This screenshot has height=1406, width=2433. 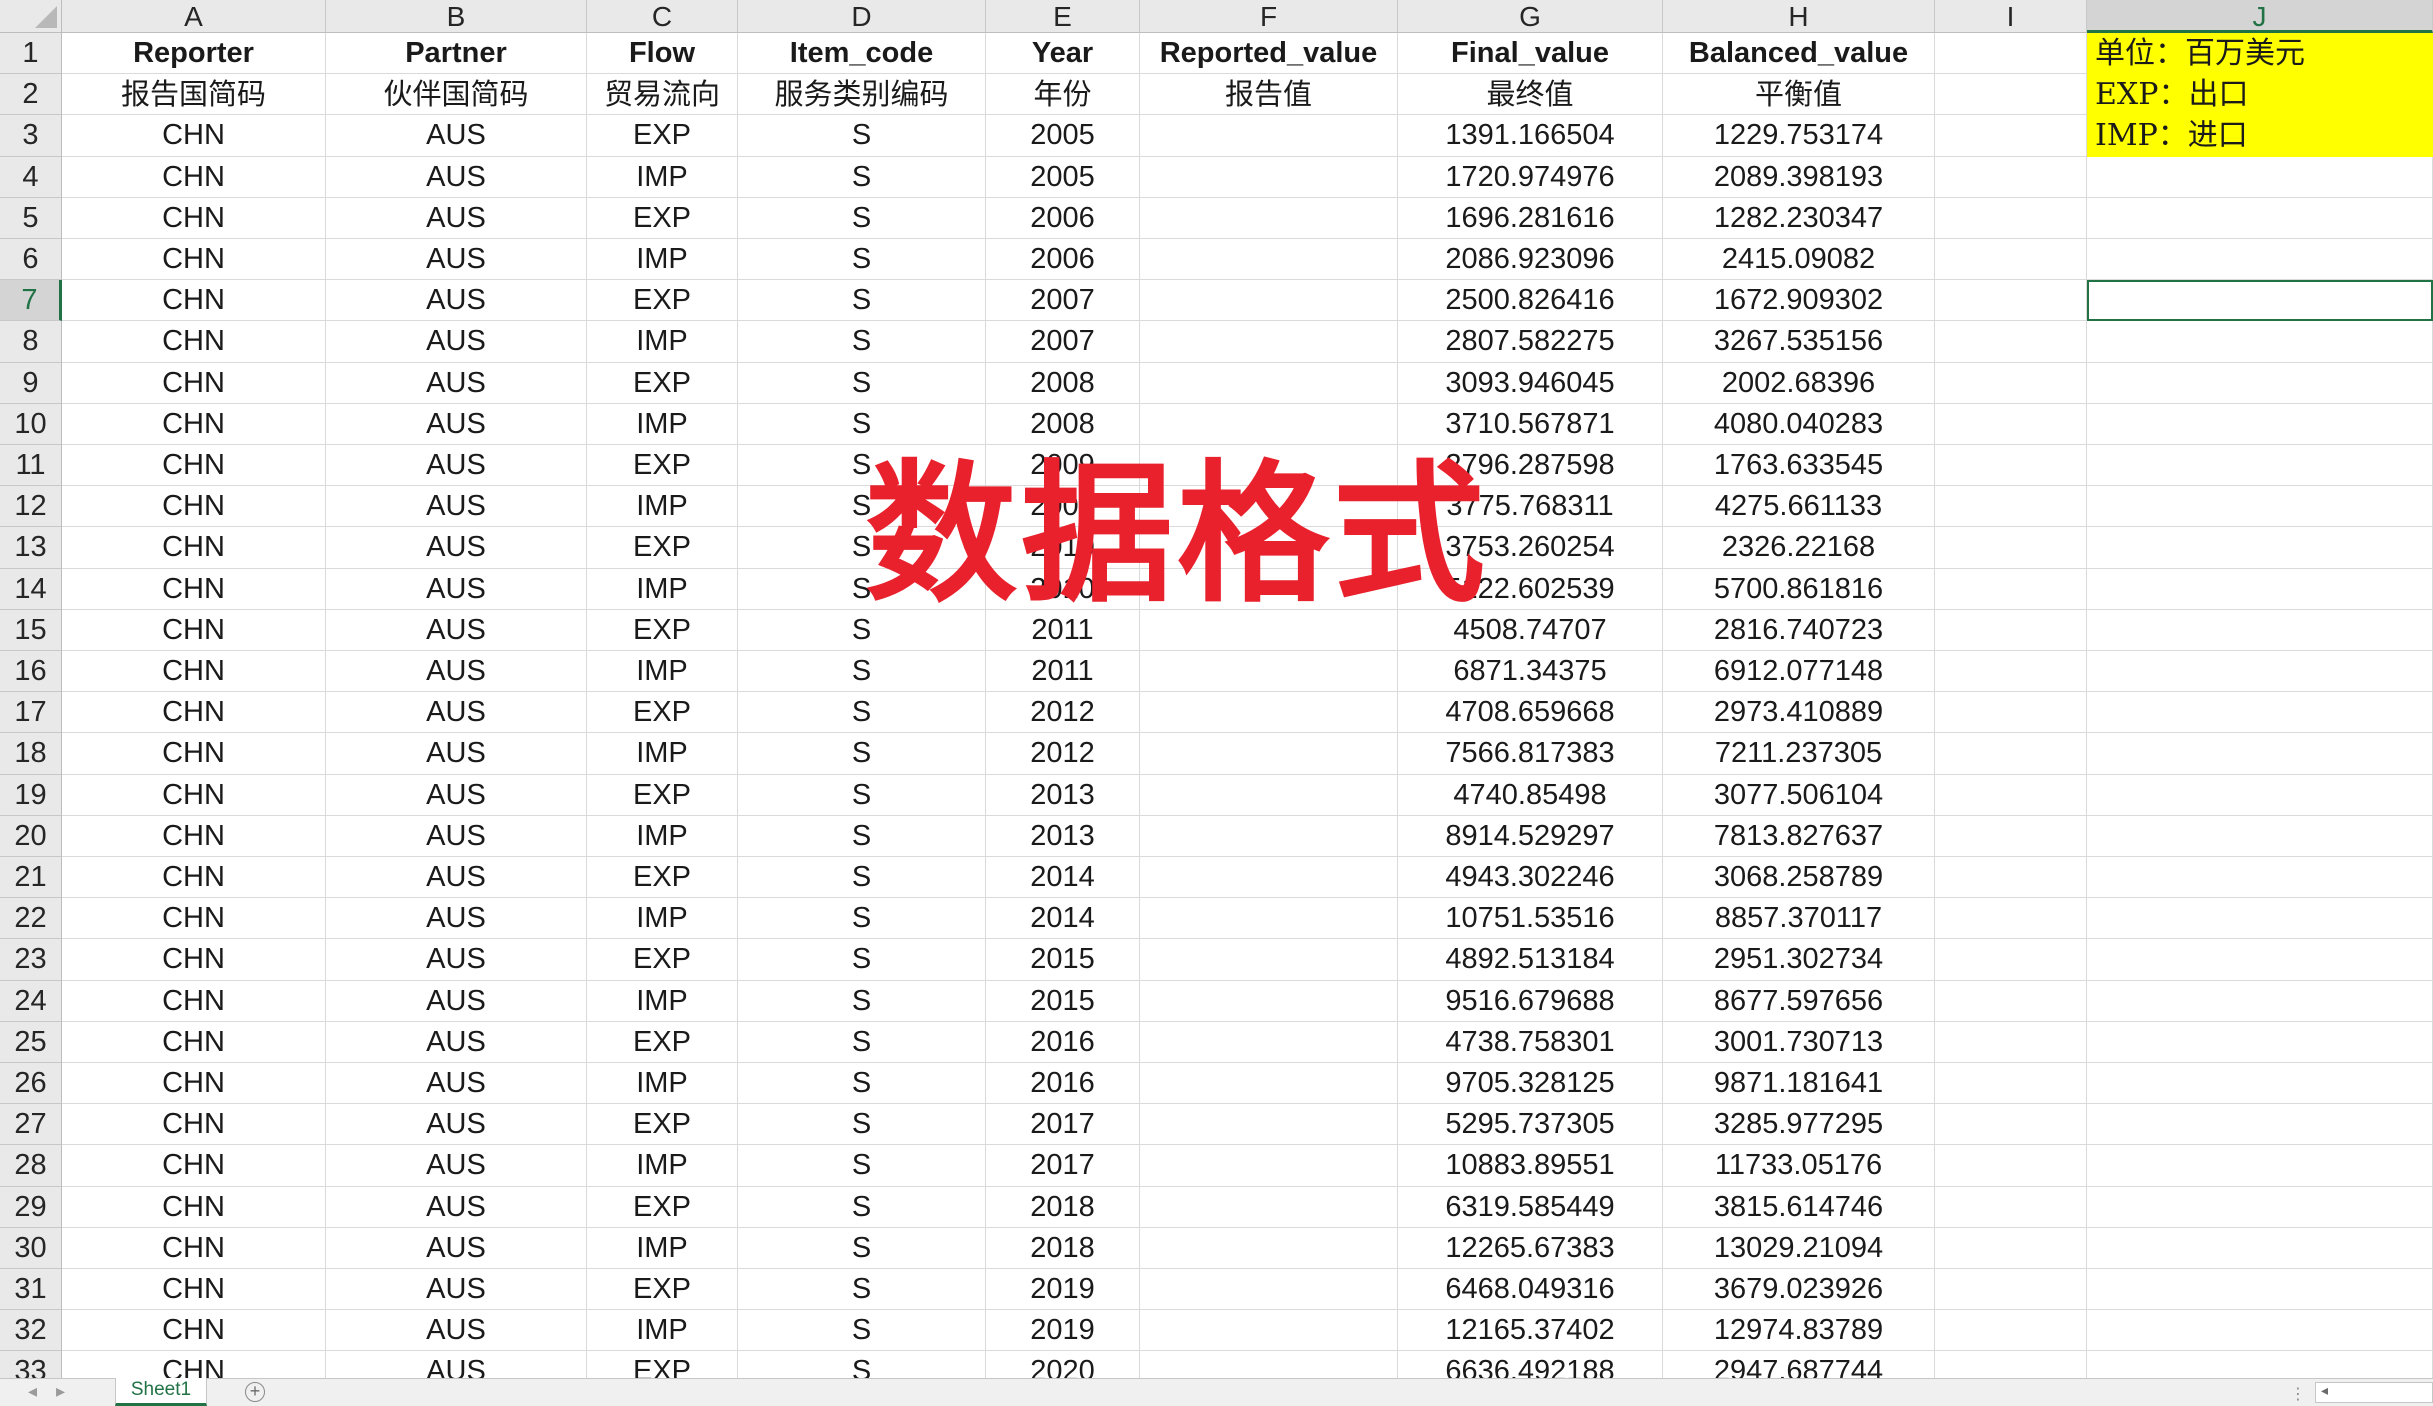 I want to click on row-header-19: 19, so click(x=31, y=795).